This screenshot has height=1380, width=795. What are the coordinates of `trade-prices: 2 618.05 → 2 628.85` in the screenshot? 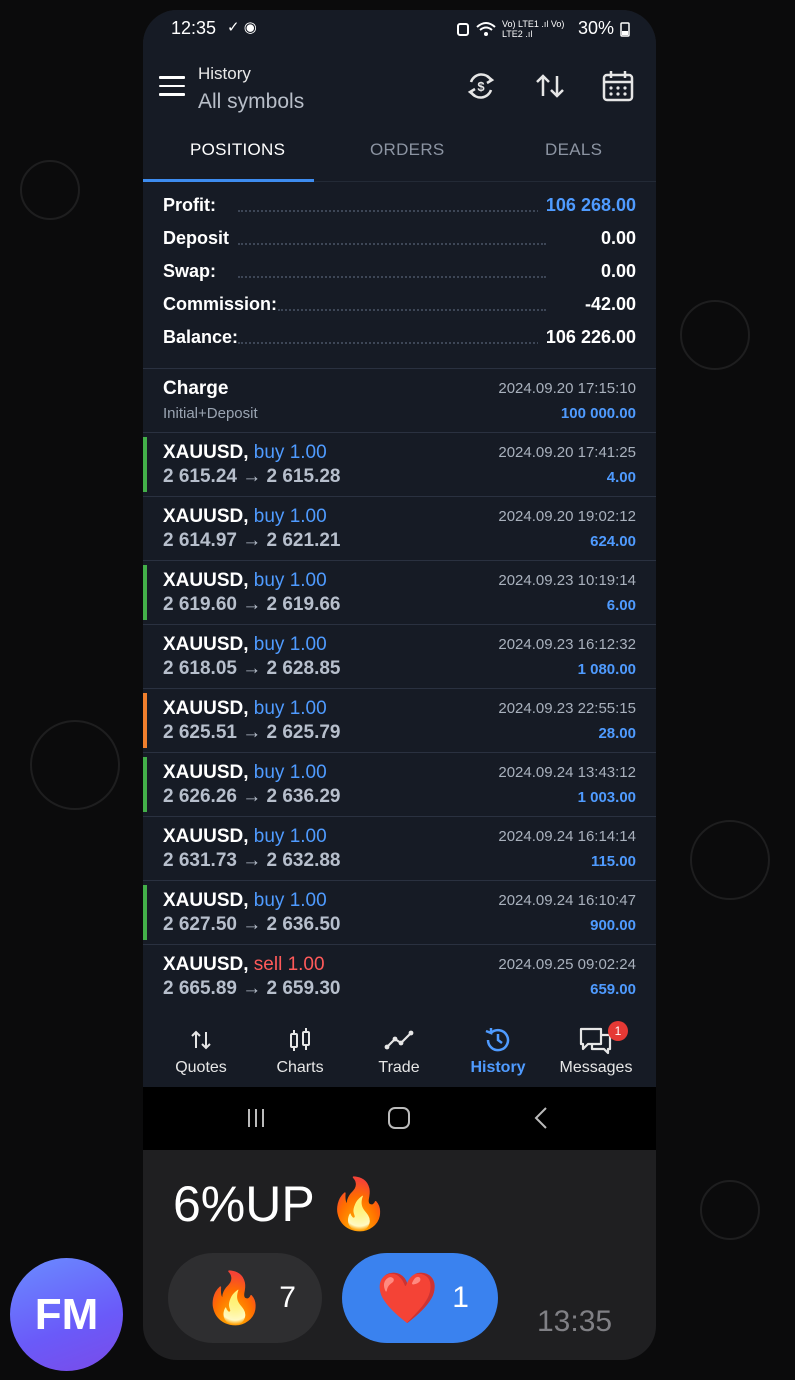 It's located at (252, 668).